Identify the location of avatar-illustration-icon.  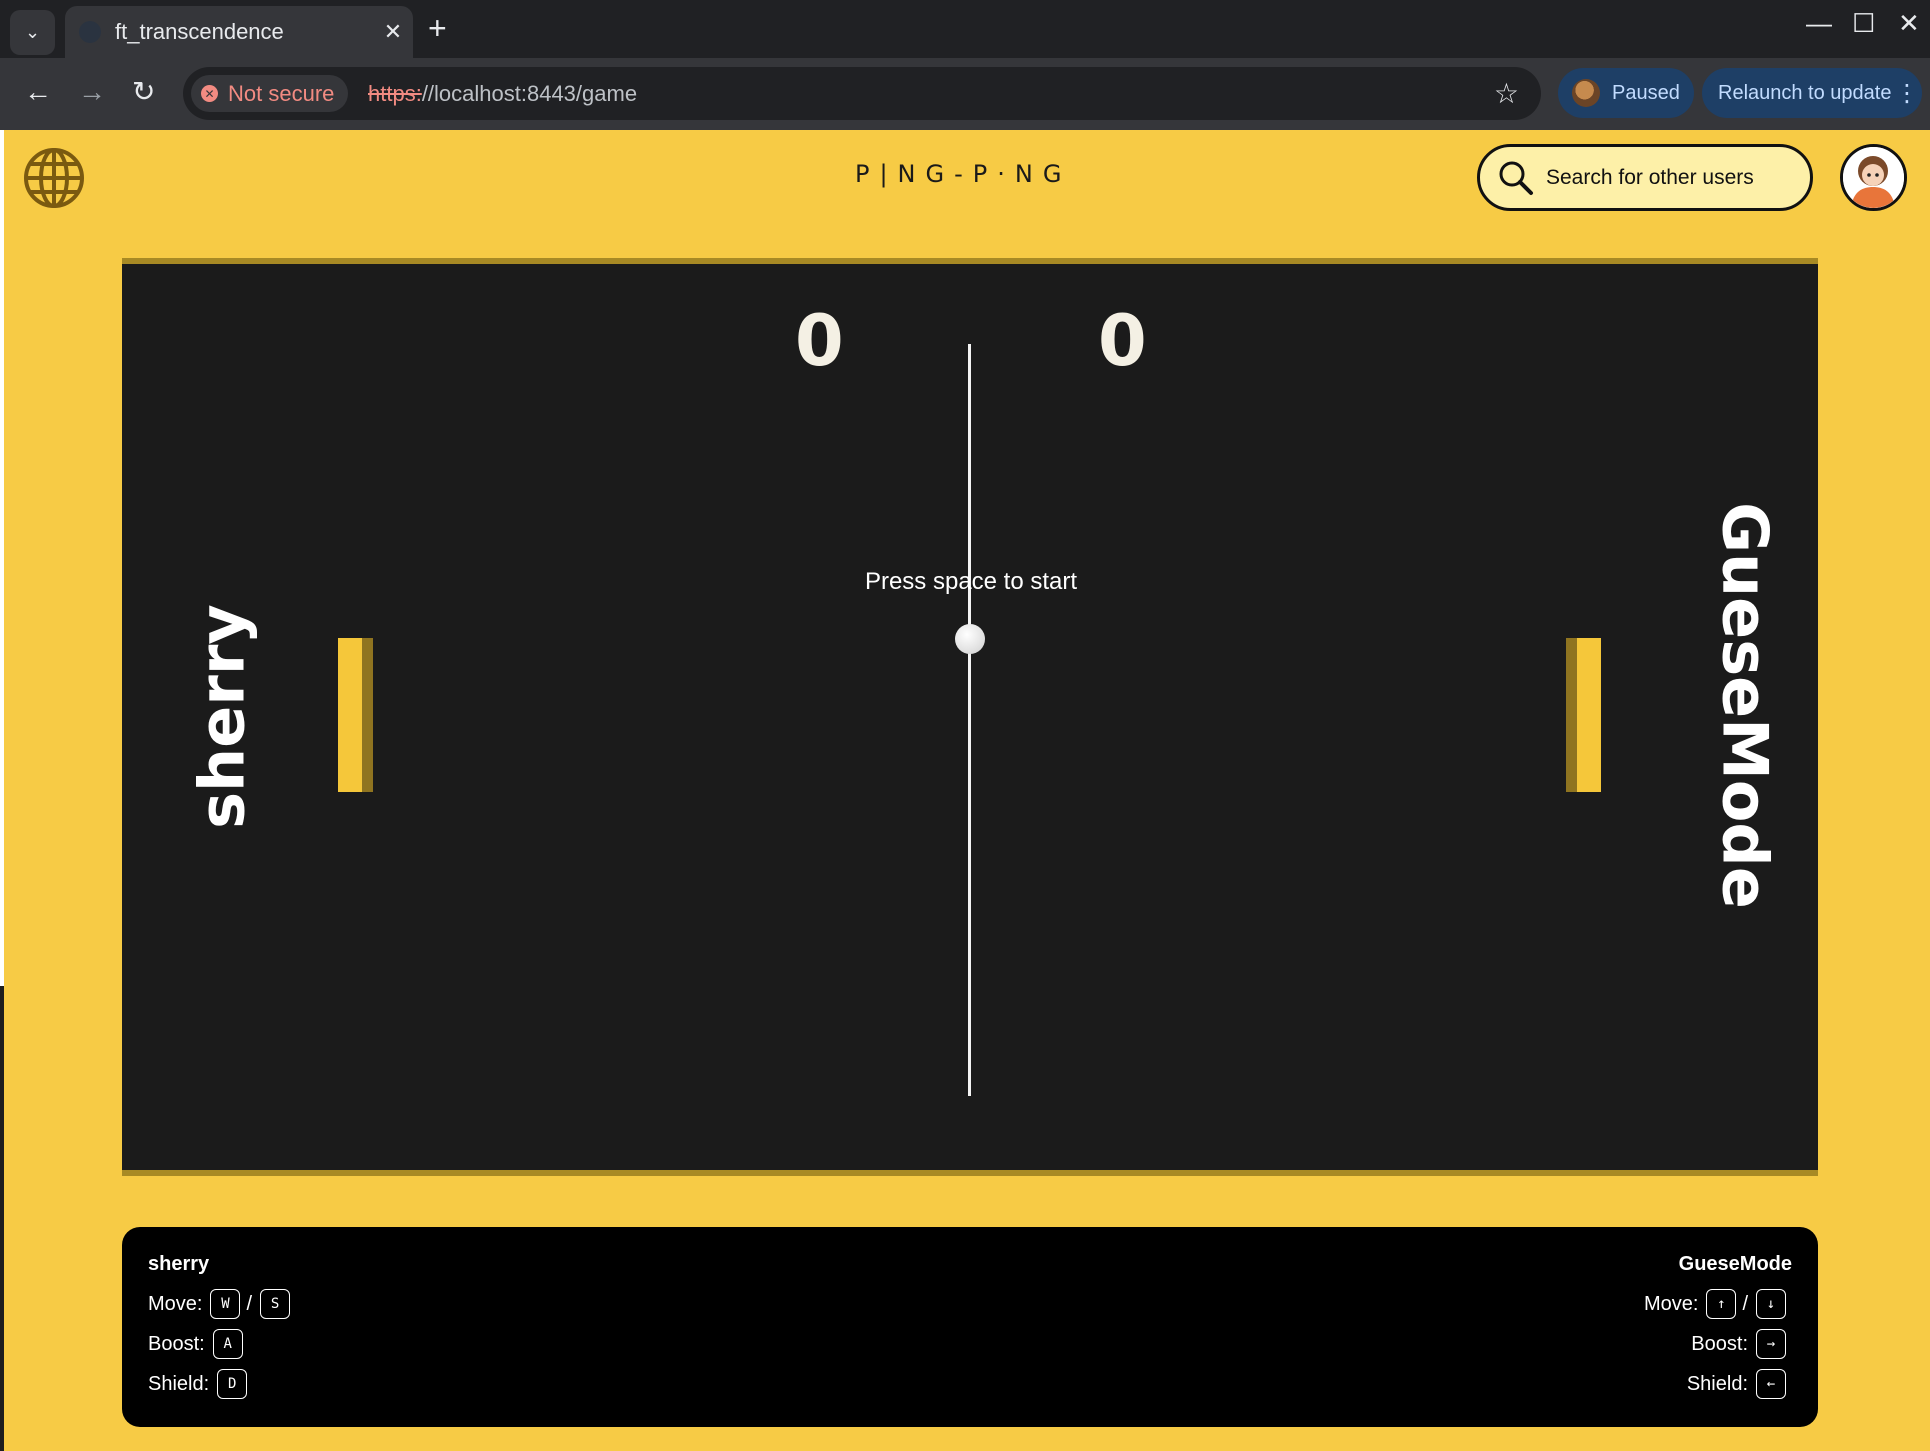
(1873, 177).